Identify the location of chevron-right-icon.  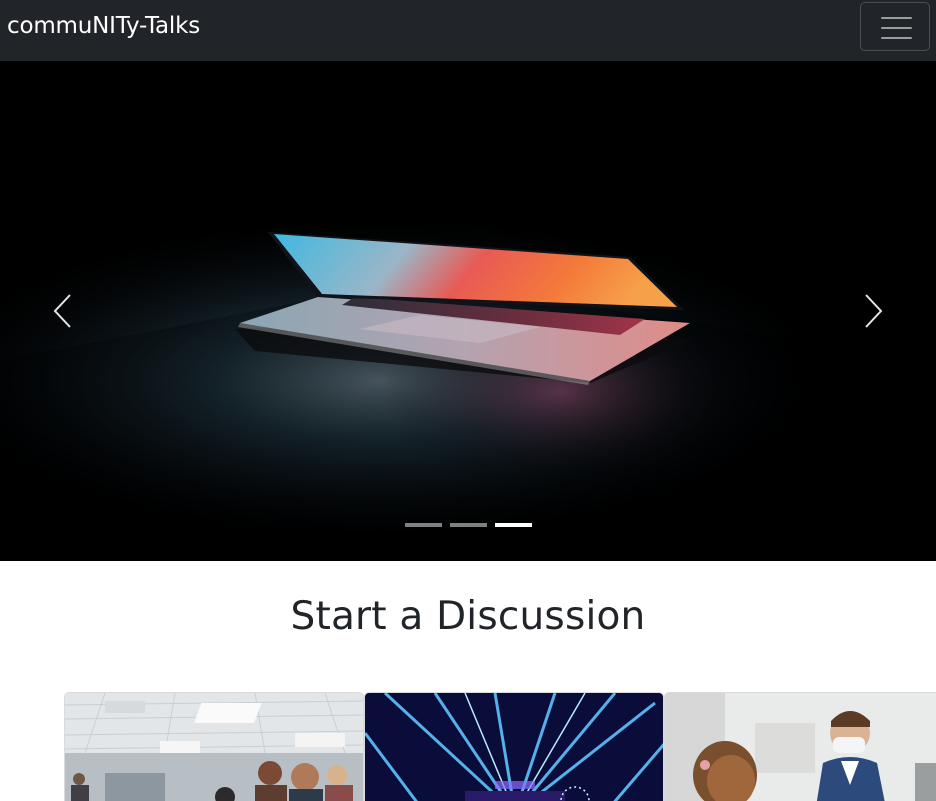
(874, 311).